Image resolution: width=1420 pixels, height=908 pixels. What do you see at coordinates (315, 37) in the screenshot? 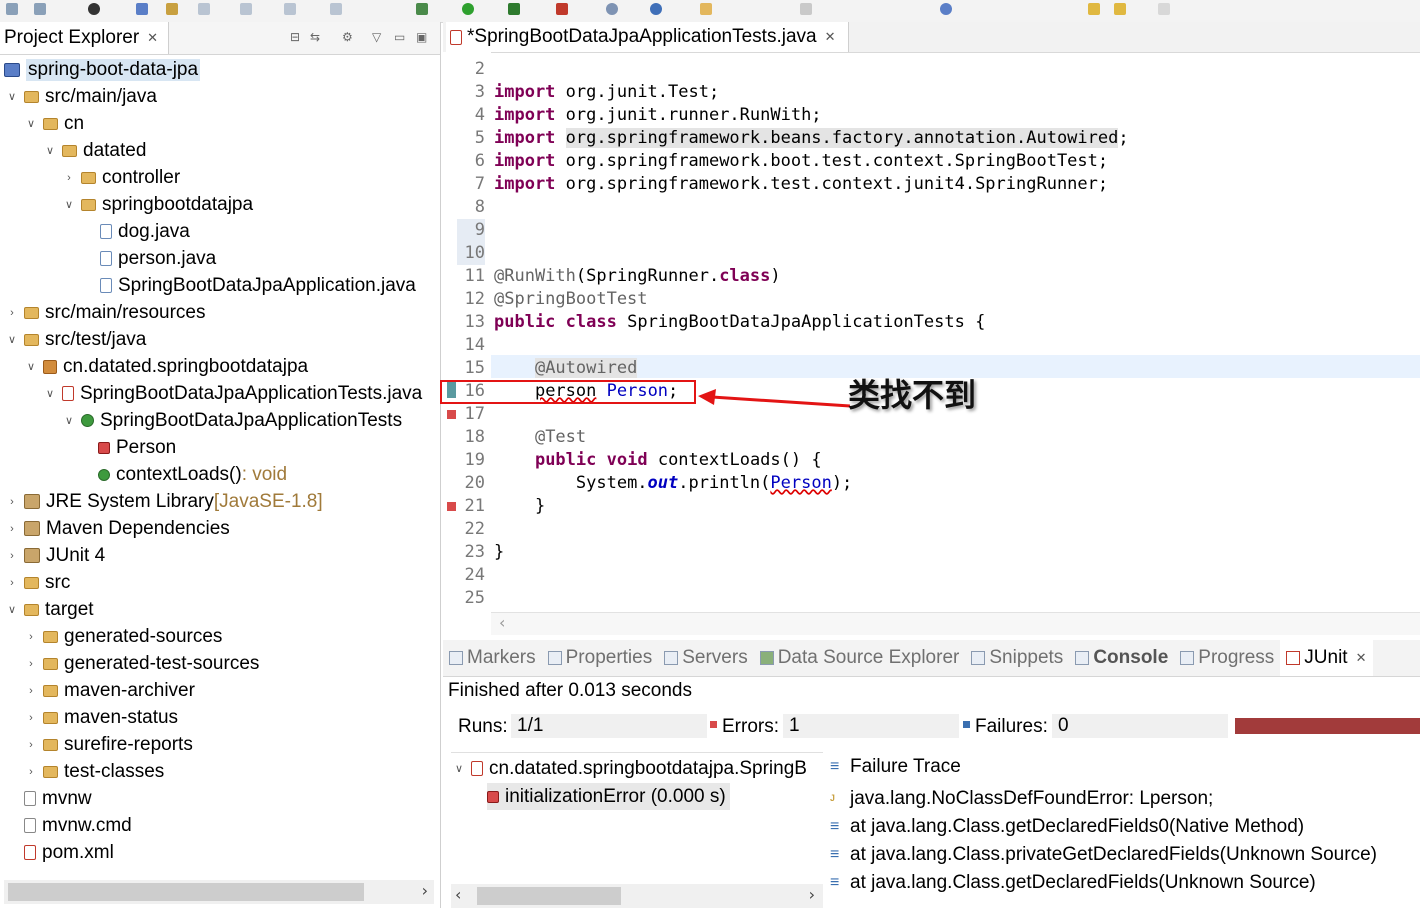
I see `link-with-editor-icon: ⇆` at bounding box center [315, 37].